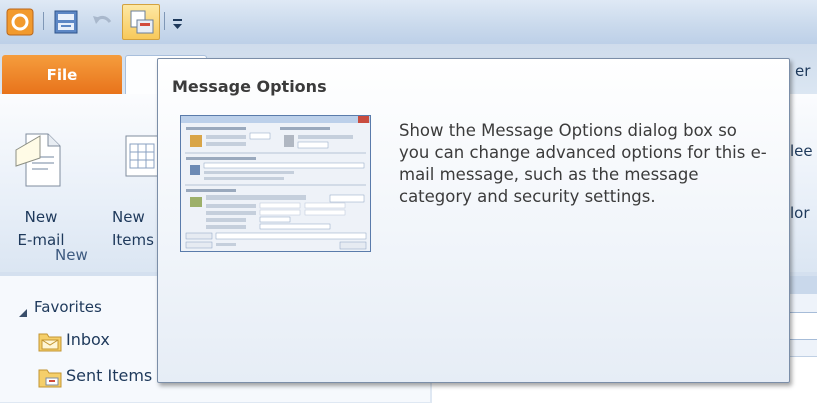 The height and width of the screenshot is (403, 817). Describe the element at coordinates (141, 22) in the screenshot. I see `message-options-icon` at that location.